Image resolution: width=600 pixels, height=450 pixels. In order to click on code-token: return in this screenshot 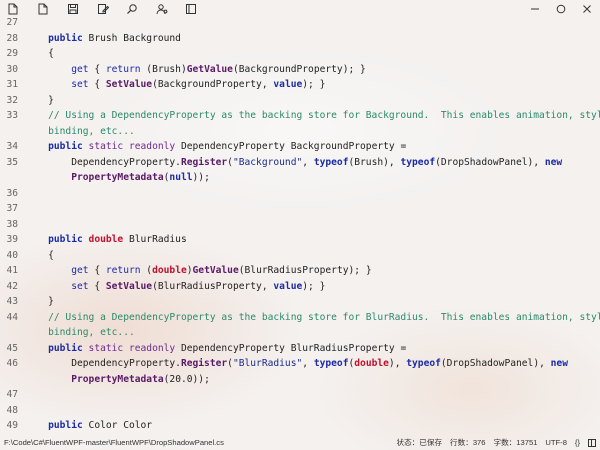, I will do `click(123, 270)`.